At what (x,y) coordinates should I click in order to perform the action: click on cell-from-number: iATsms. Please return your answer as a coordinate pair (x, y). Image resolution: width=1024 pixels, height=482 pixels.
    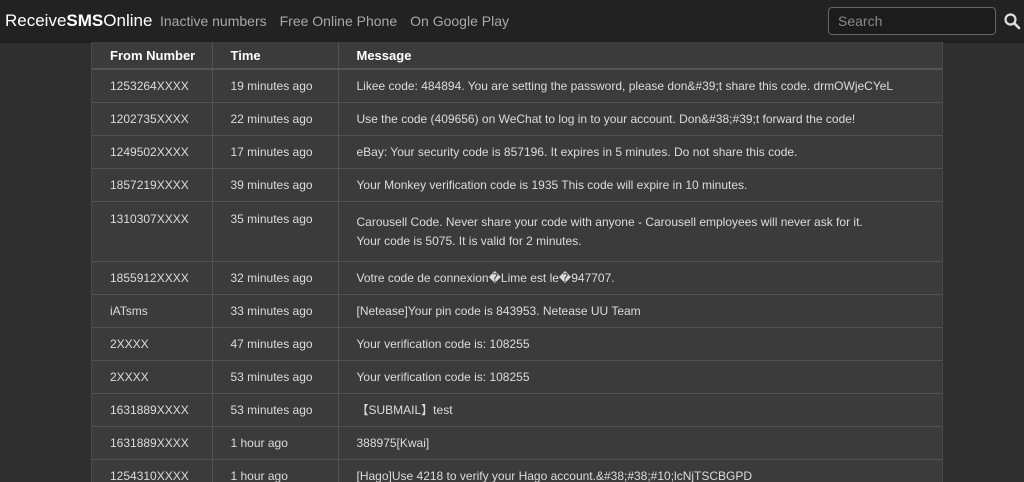
    Looking at the image, I should click on (152, 311).